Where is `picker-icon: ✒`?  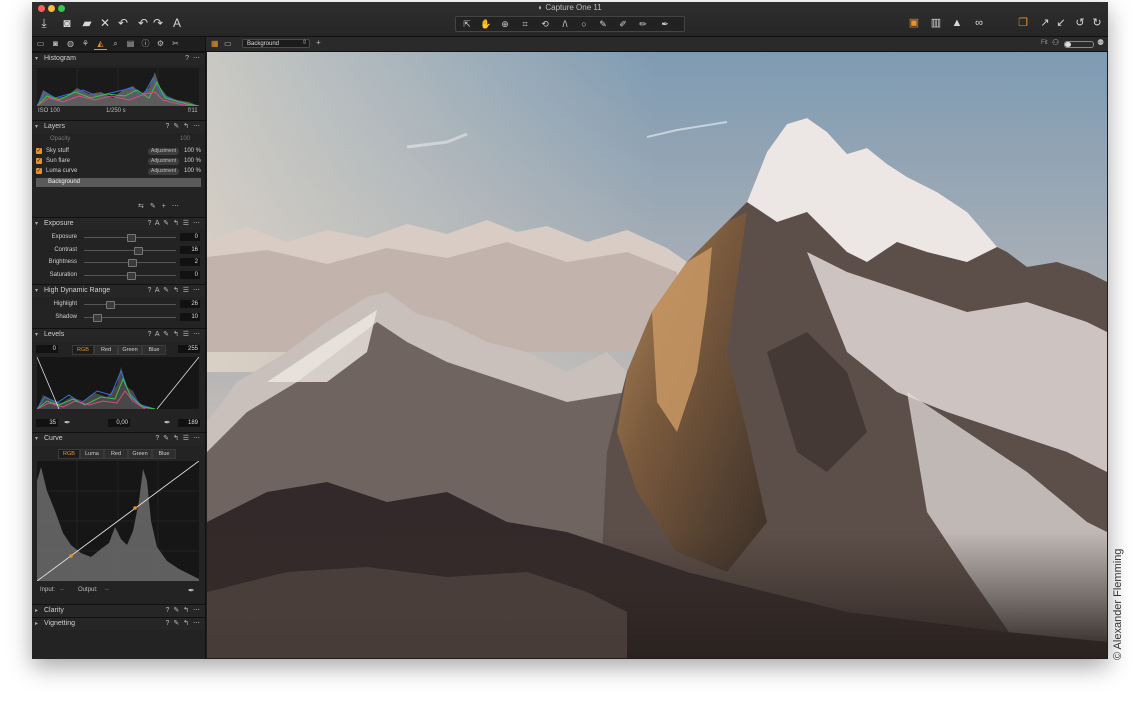 picker-icon: ✒ is located at coordinates (665, 24).